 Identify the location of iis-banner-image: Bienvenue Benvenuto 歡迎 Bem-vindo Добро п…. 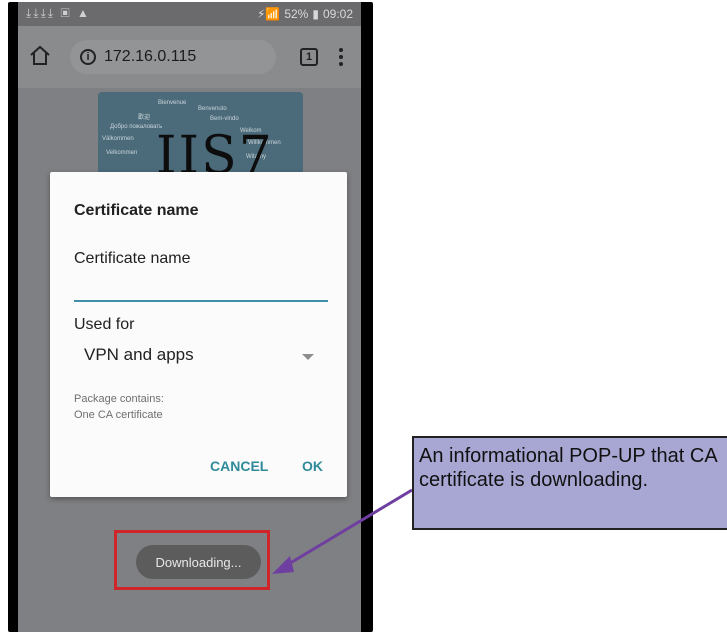
(200, 135).